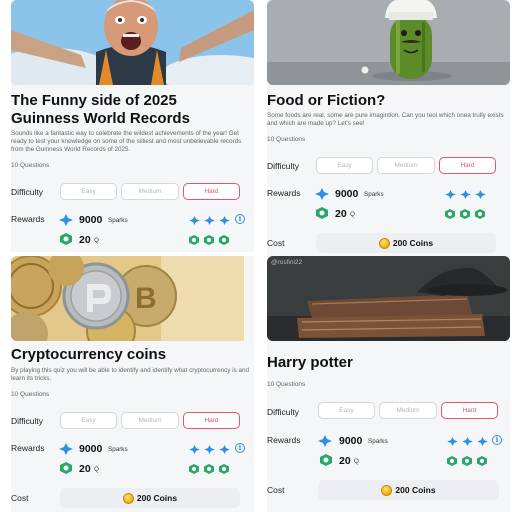 This screenshot has width=512, height=512. I want to click on card-image-skydiver, so click(132, 42).